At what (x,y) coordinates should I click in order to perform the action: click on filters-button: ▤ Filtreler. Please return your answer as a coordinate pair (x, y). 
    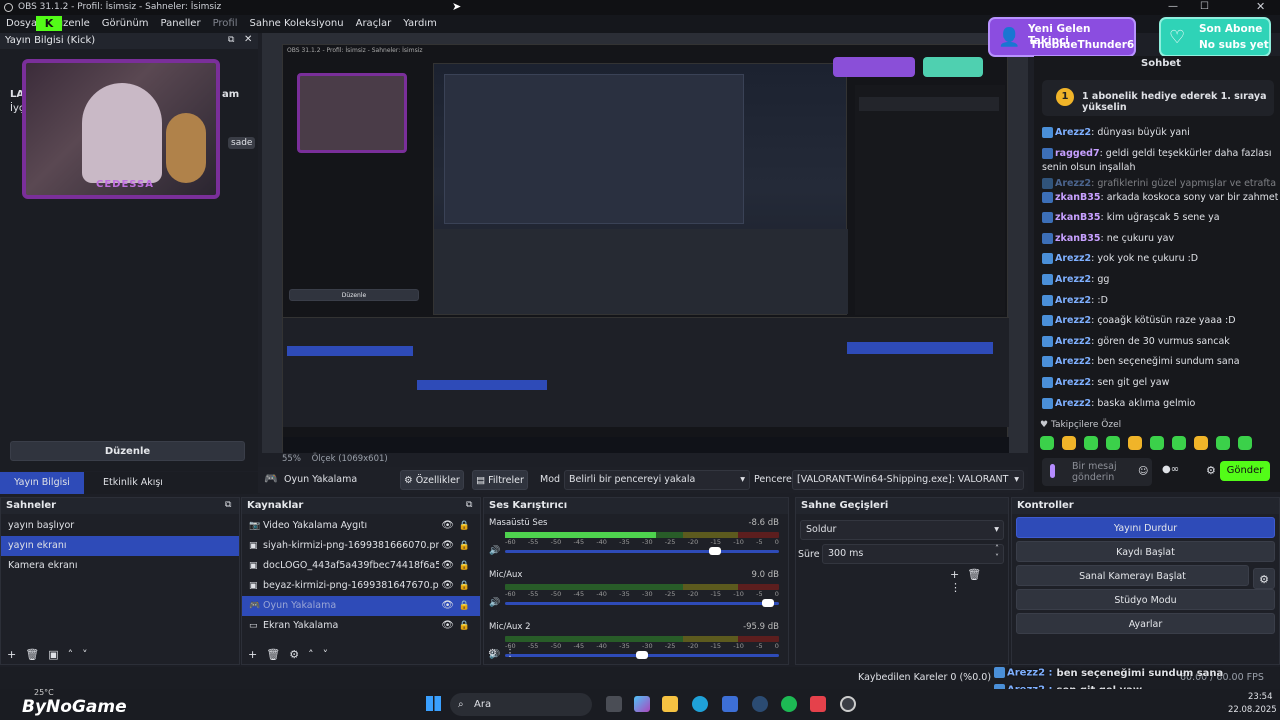
    Looking at the image, I should click on (500, 480).